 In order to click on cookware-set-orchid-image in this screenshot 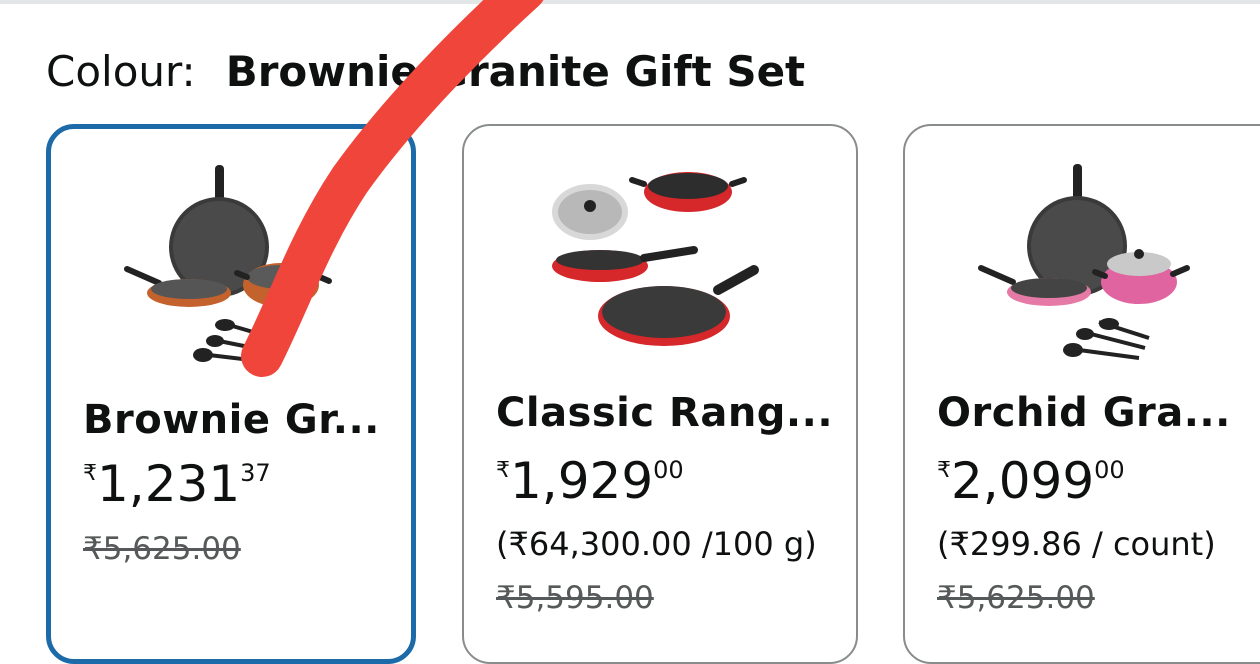, I will do `click(1084, 262)`.